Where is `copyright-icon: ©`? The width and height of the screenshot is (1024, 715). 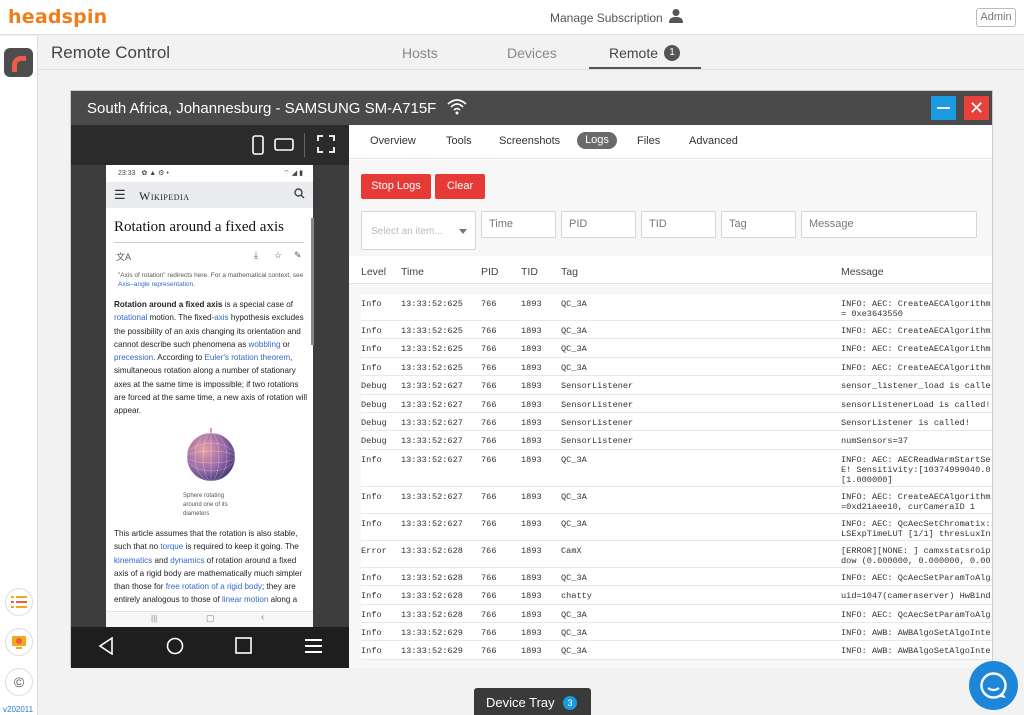
copyright-icon: © is located at coordinates (19, 682).